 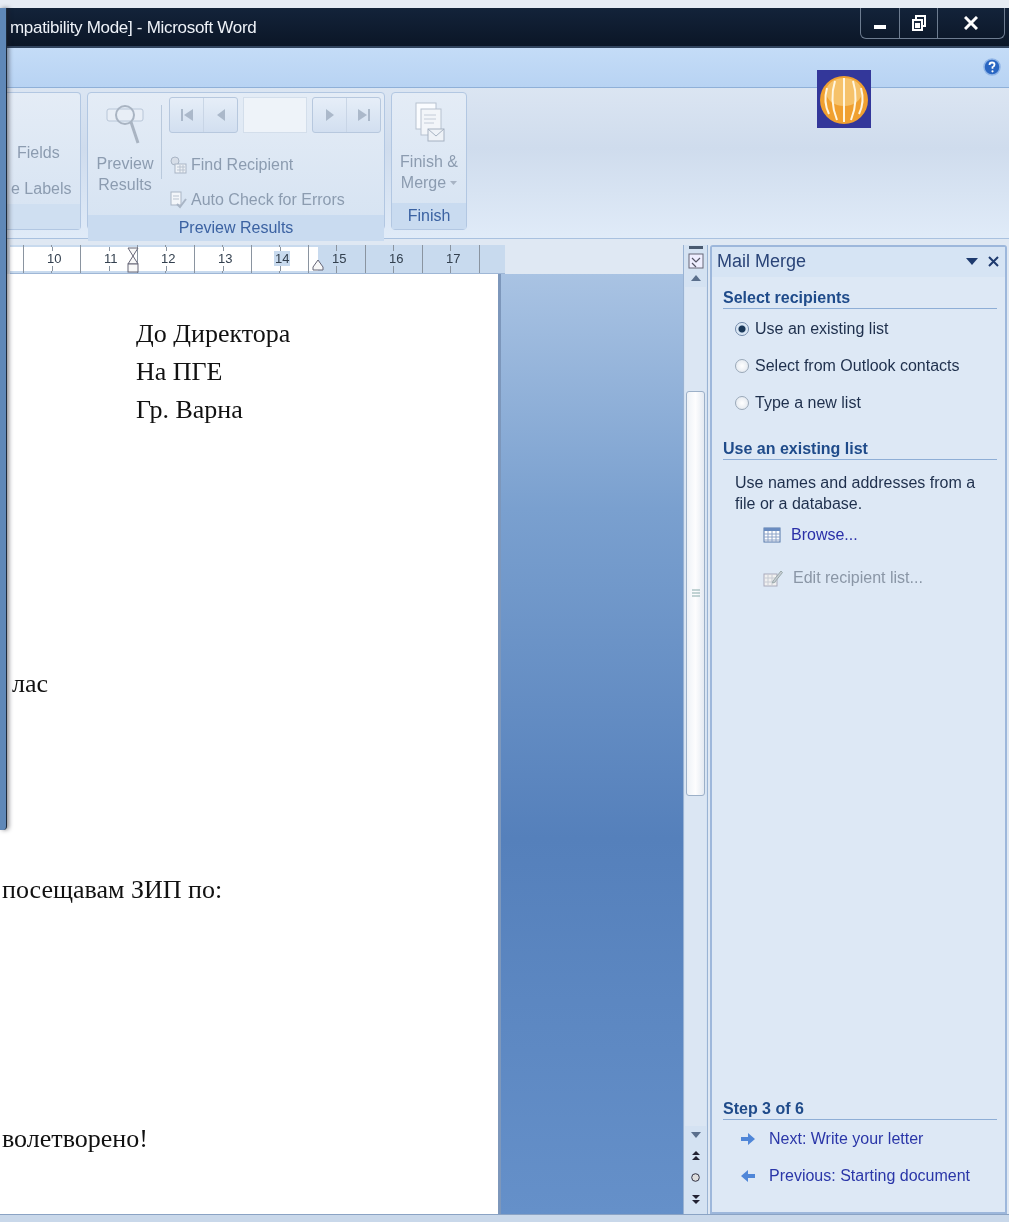 I want to click on address-book-icon, so click(x=178, y=165).